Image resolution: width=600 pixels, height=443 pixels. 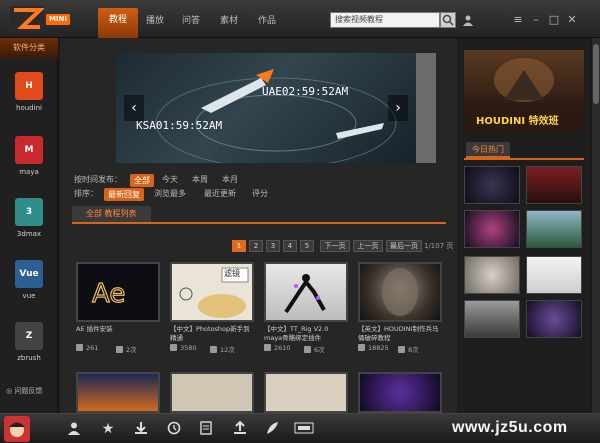 I want to click on card-title: AE 插件安装, so click(x=94, y=329).